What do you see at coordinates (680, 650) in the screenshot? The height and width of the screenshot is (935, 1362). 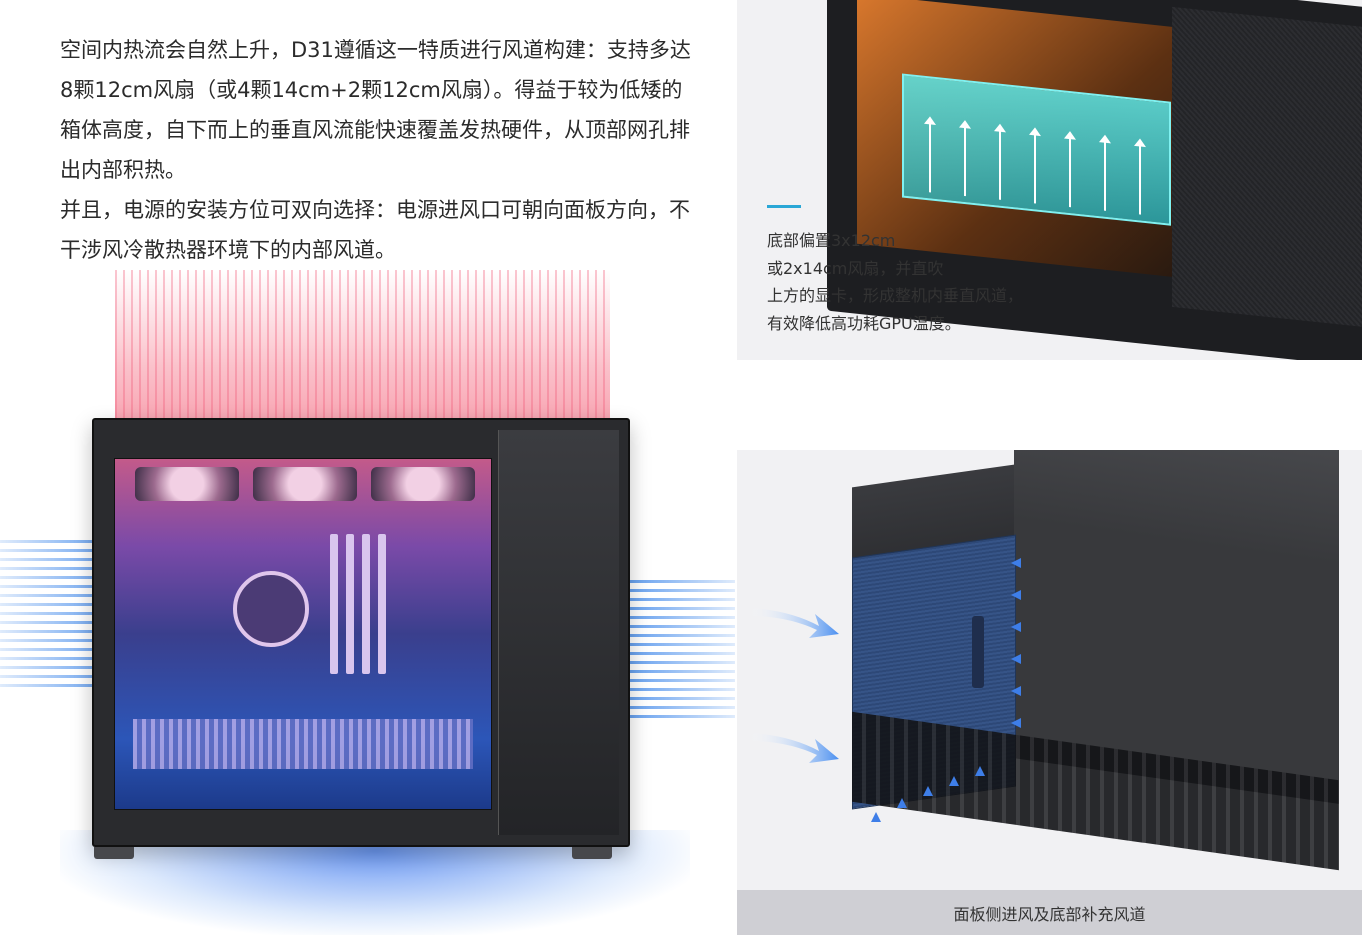 I see `cool-air-intake-right` at bounding box center [680, 650].